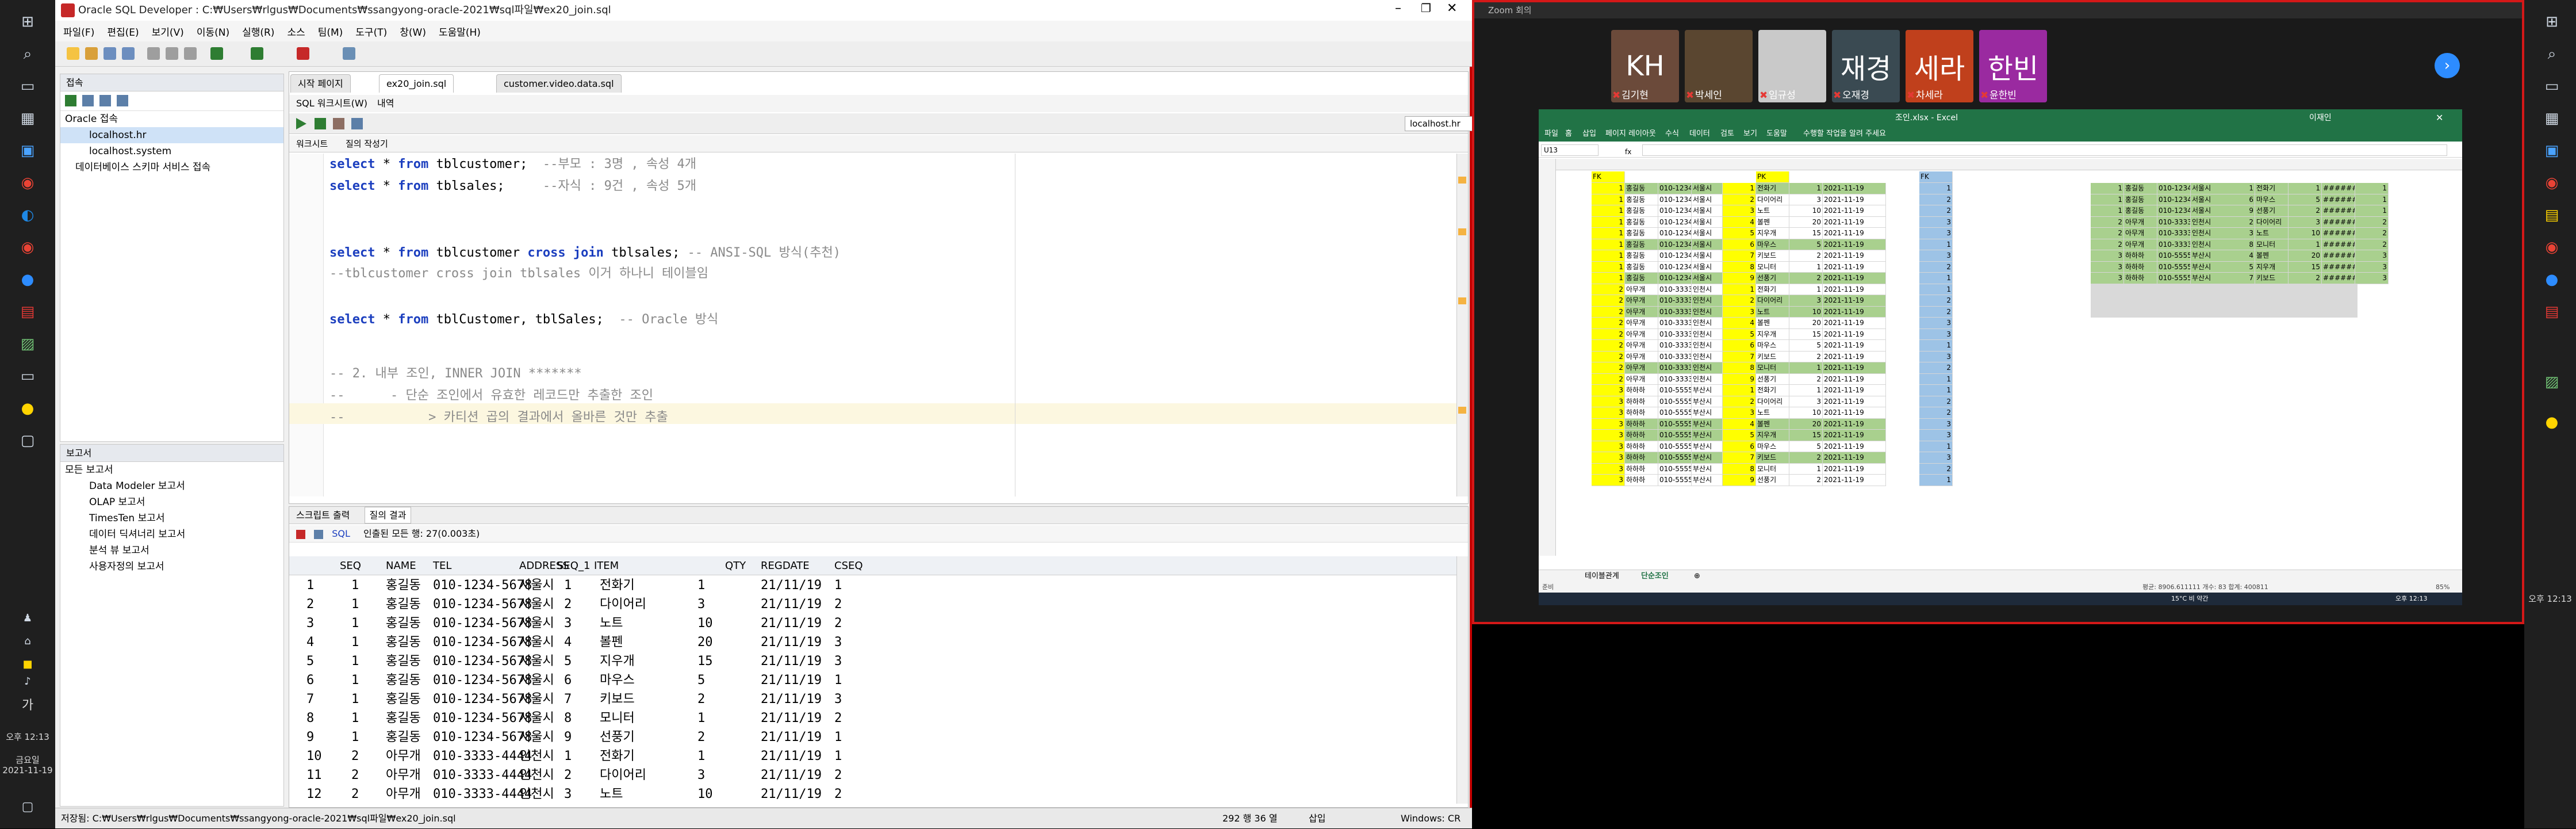 This screenshot has width=2576, height=829. Describe the element at coordinates (872, 604) in the screenshot. I see `table-row: 2 1 홍길동 010-1234-5678 서울시 2 다이어리 3 21/11/19 2` at that location.